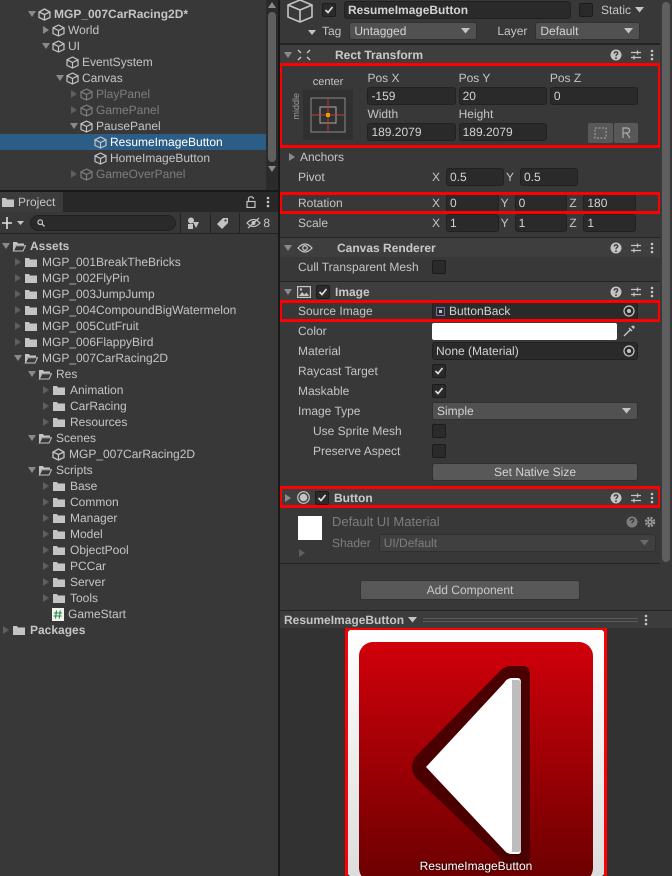  I want to click on hierarchy-item: PausePanel, so click(133, 126).